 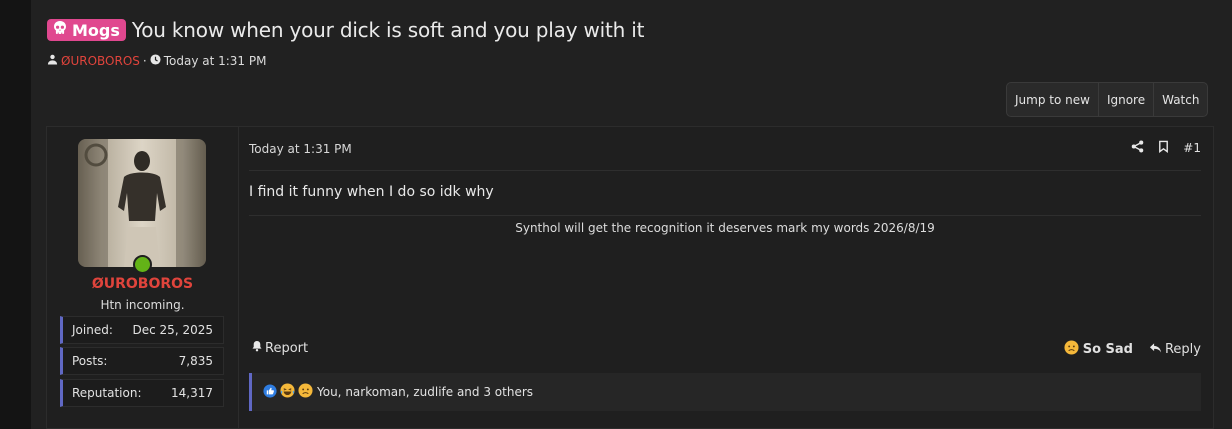 I want to click on reply-arrow-icon, so click(x=1155, y=350).